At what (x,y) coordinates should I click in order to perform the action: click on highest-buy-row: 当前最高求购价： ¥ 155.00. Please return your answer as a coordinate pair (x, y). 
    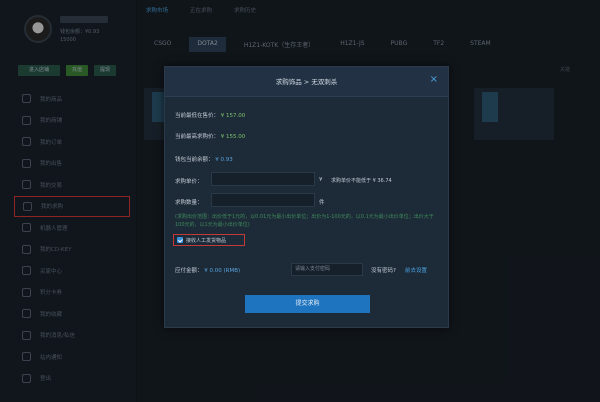
    Looking at the image, I should click on (210, 136).